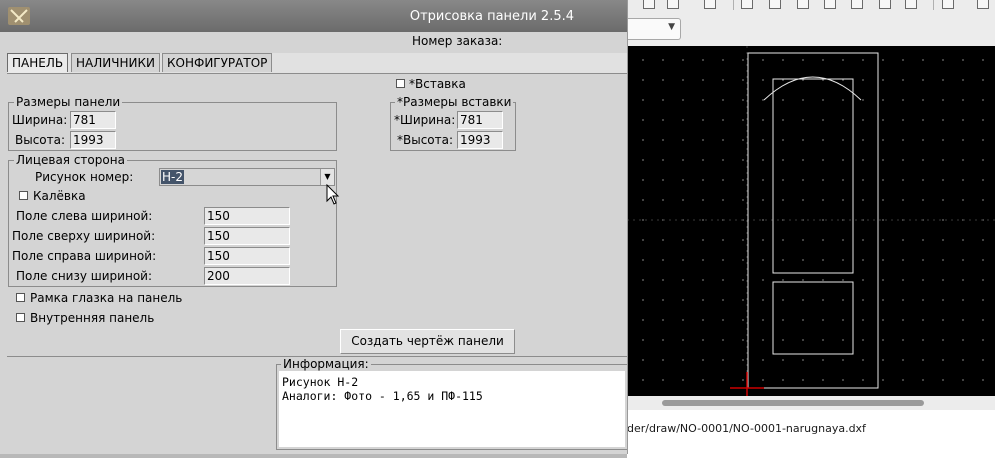 The height and width of the screenshot is (458, 995). Describe the element at coordinates (59, 196) in the screenshot. I see `kalevka-label: Калёвка` at that location.